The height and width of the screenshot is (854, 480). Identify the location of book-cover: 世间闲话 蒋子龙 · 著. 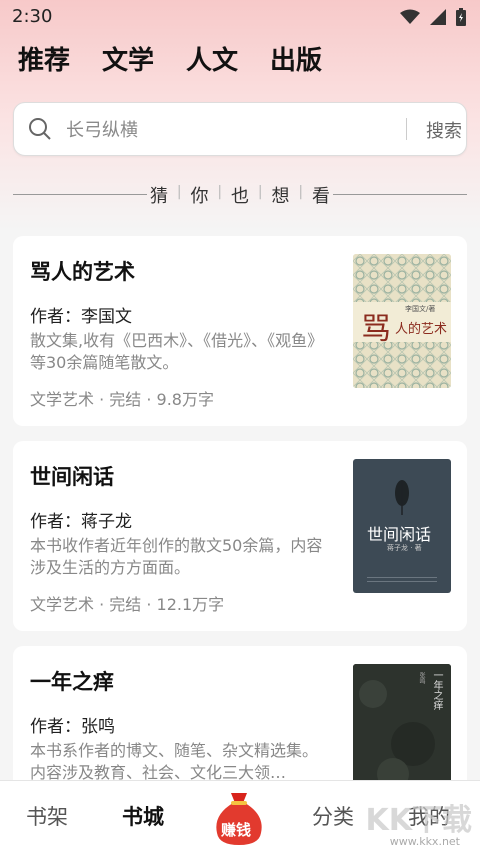
(402, 526).